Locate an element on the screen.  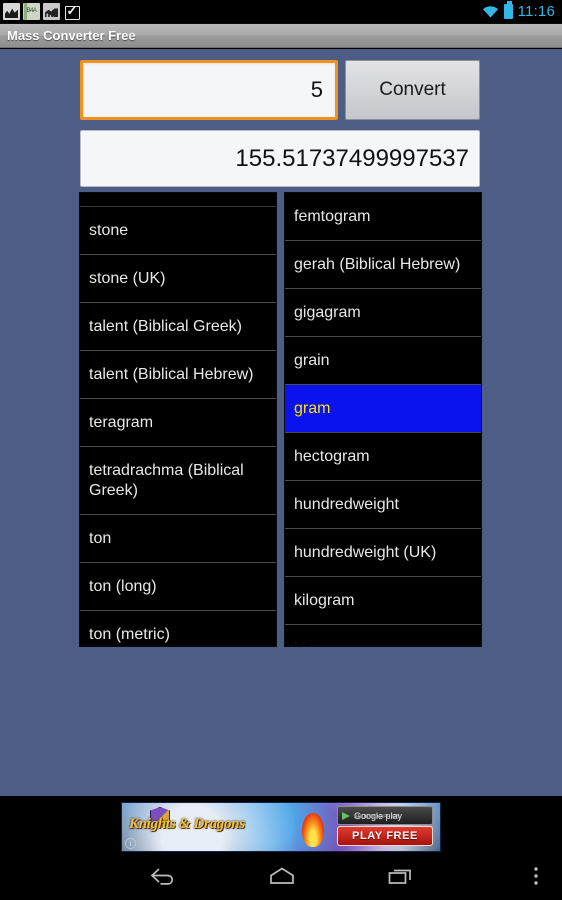
result-field: 155.51737499997537 is located at coordinates (280, 158).